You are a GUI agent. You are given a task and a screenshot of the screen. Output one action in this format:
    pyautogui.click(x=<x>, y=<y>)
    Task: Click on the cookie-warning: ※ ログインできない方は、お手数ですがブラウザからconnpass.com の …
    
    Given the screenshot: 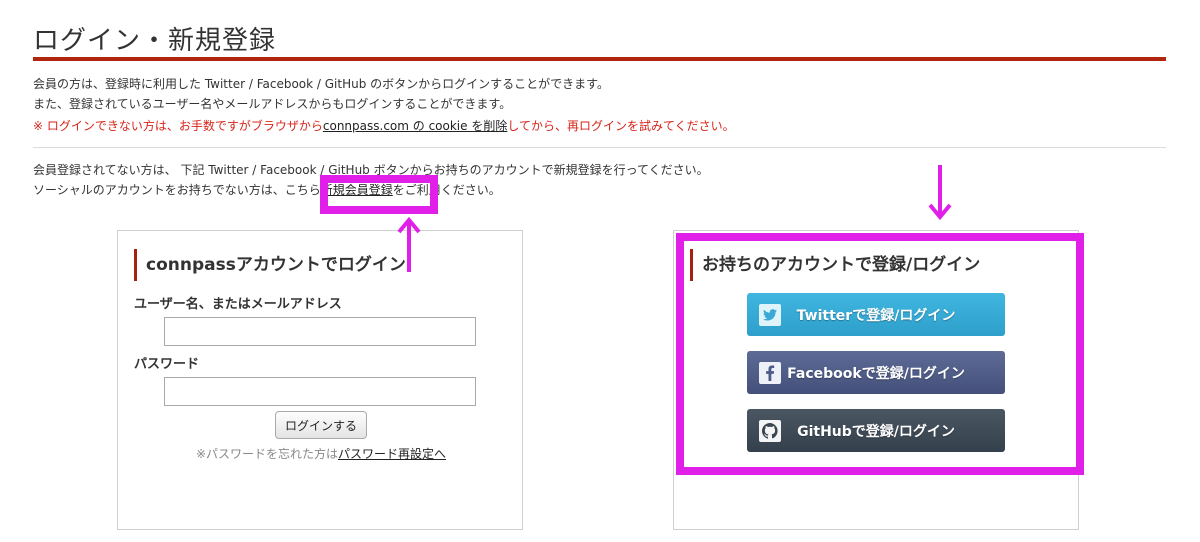 What is the action you would take?
    pyautogui.click(x=599, y=126)
    